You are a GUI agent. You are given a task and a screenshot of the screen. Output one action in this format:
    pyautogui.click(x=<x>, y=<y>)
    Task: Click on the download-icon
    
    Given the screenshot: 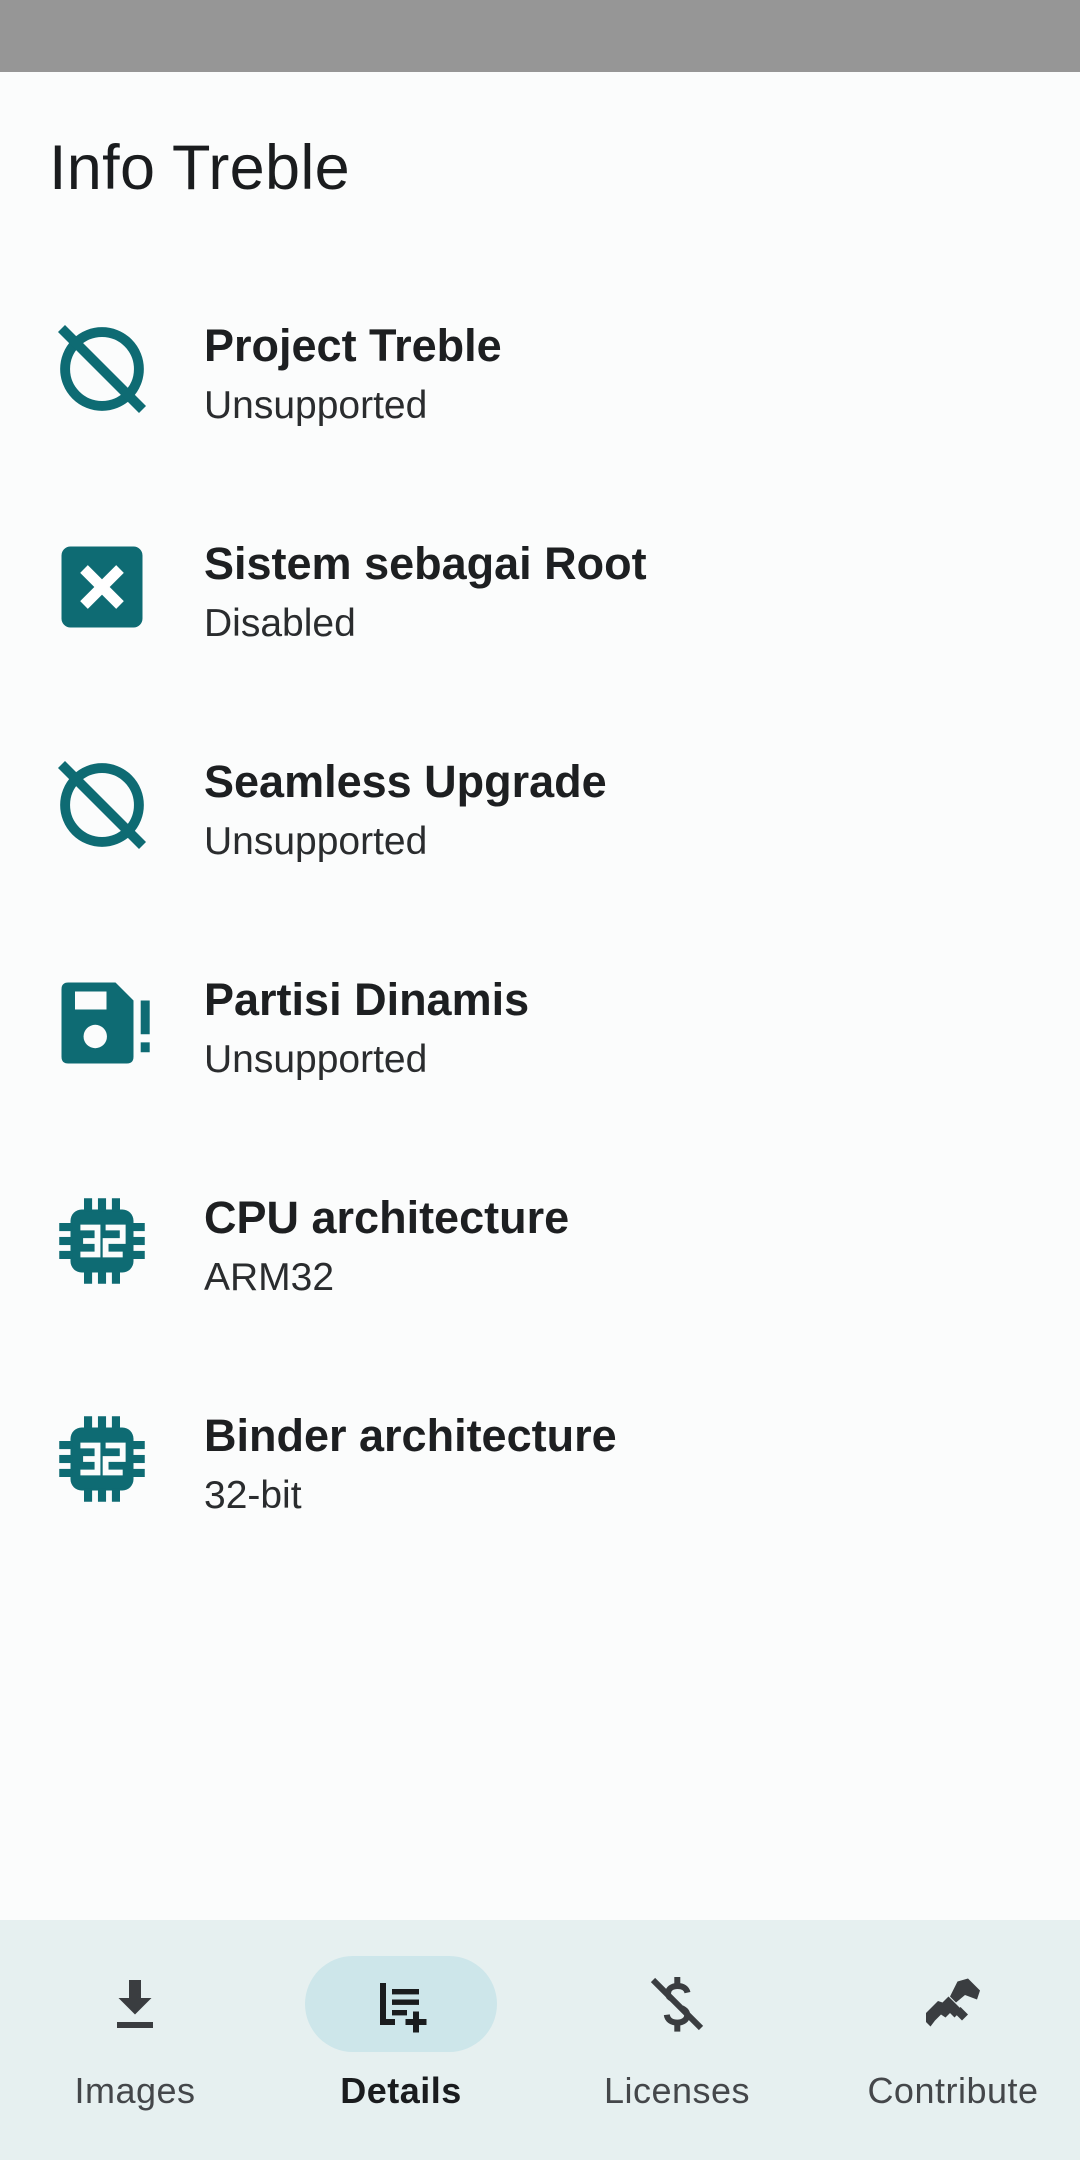 What is the action you would take?
    pyautogui.click(x=135, y=2004)
    